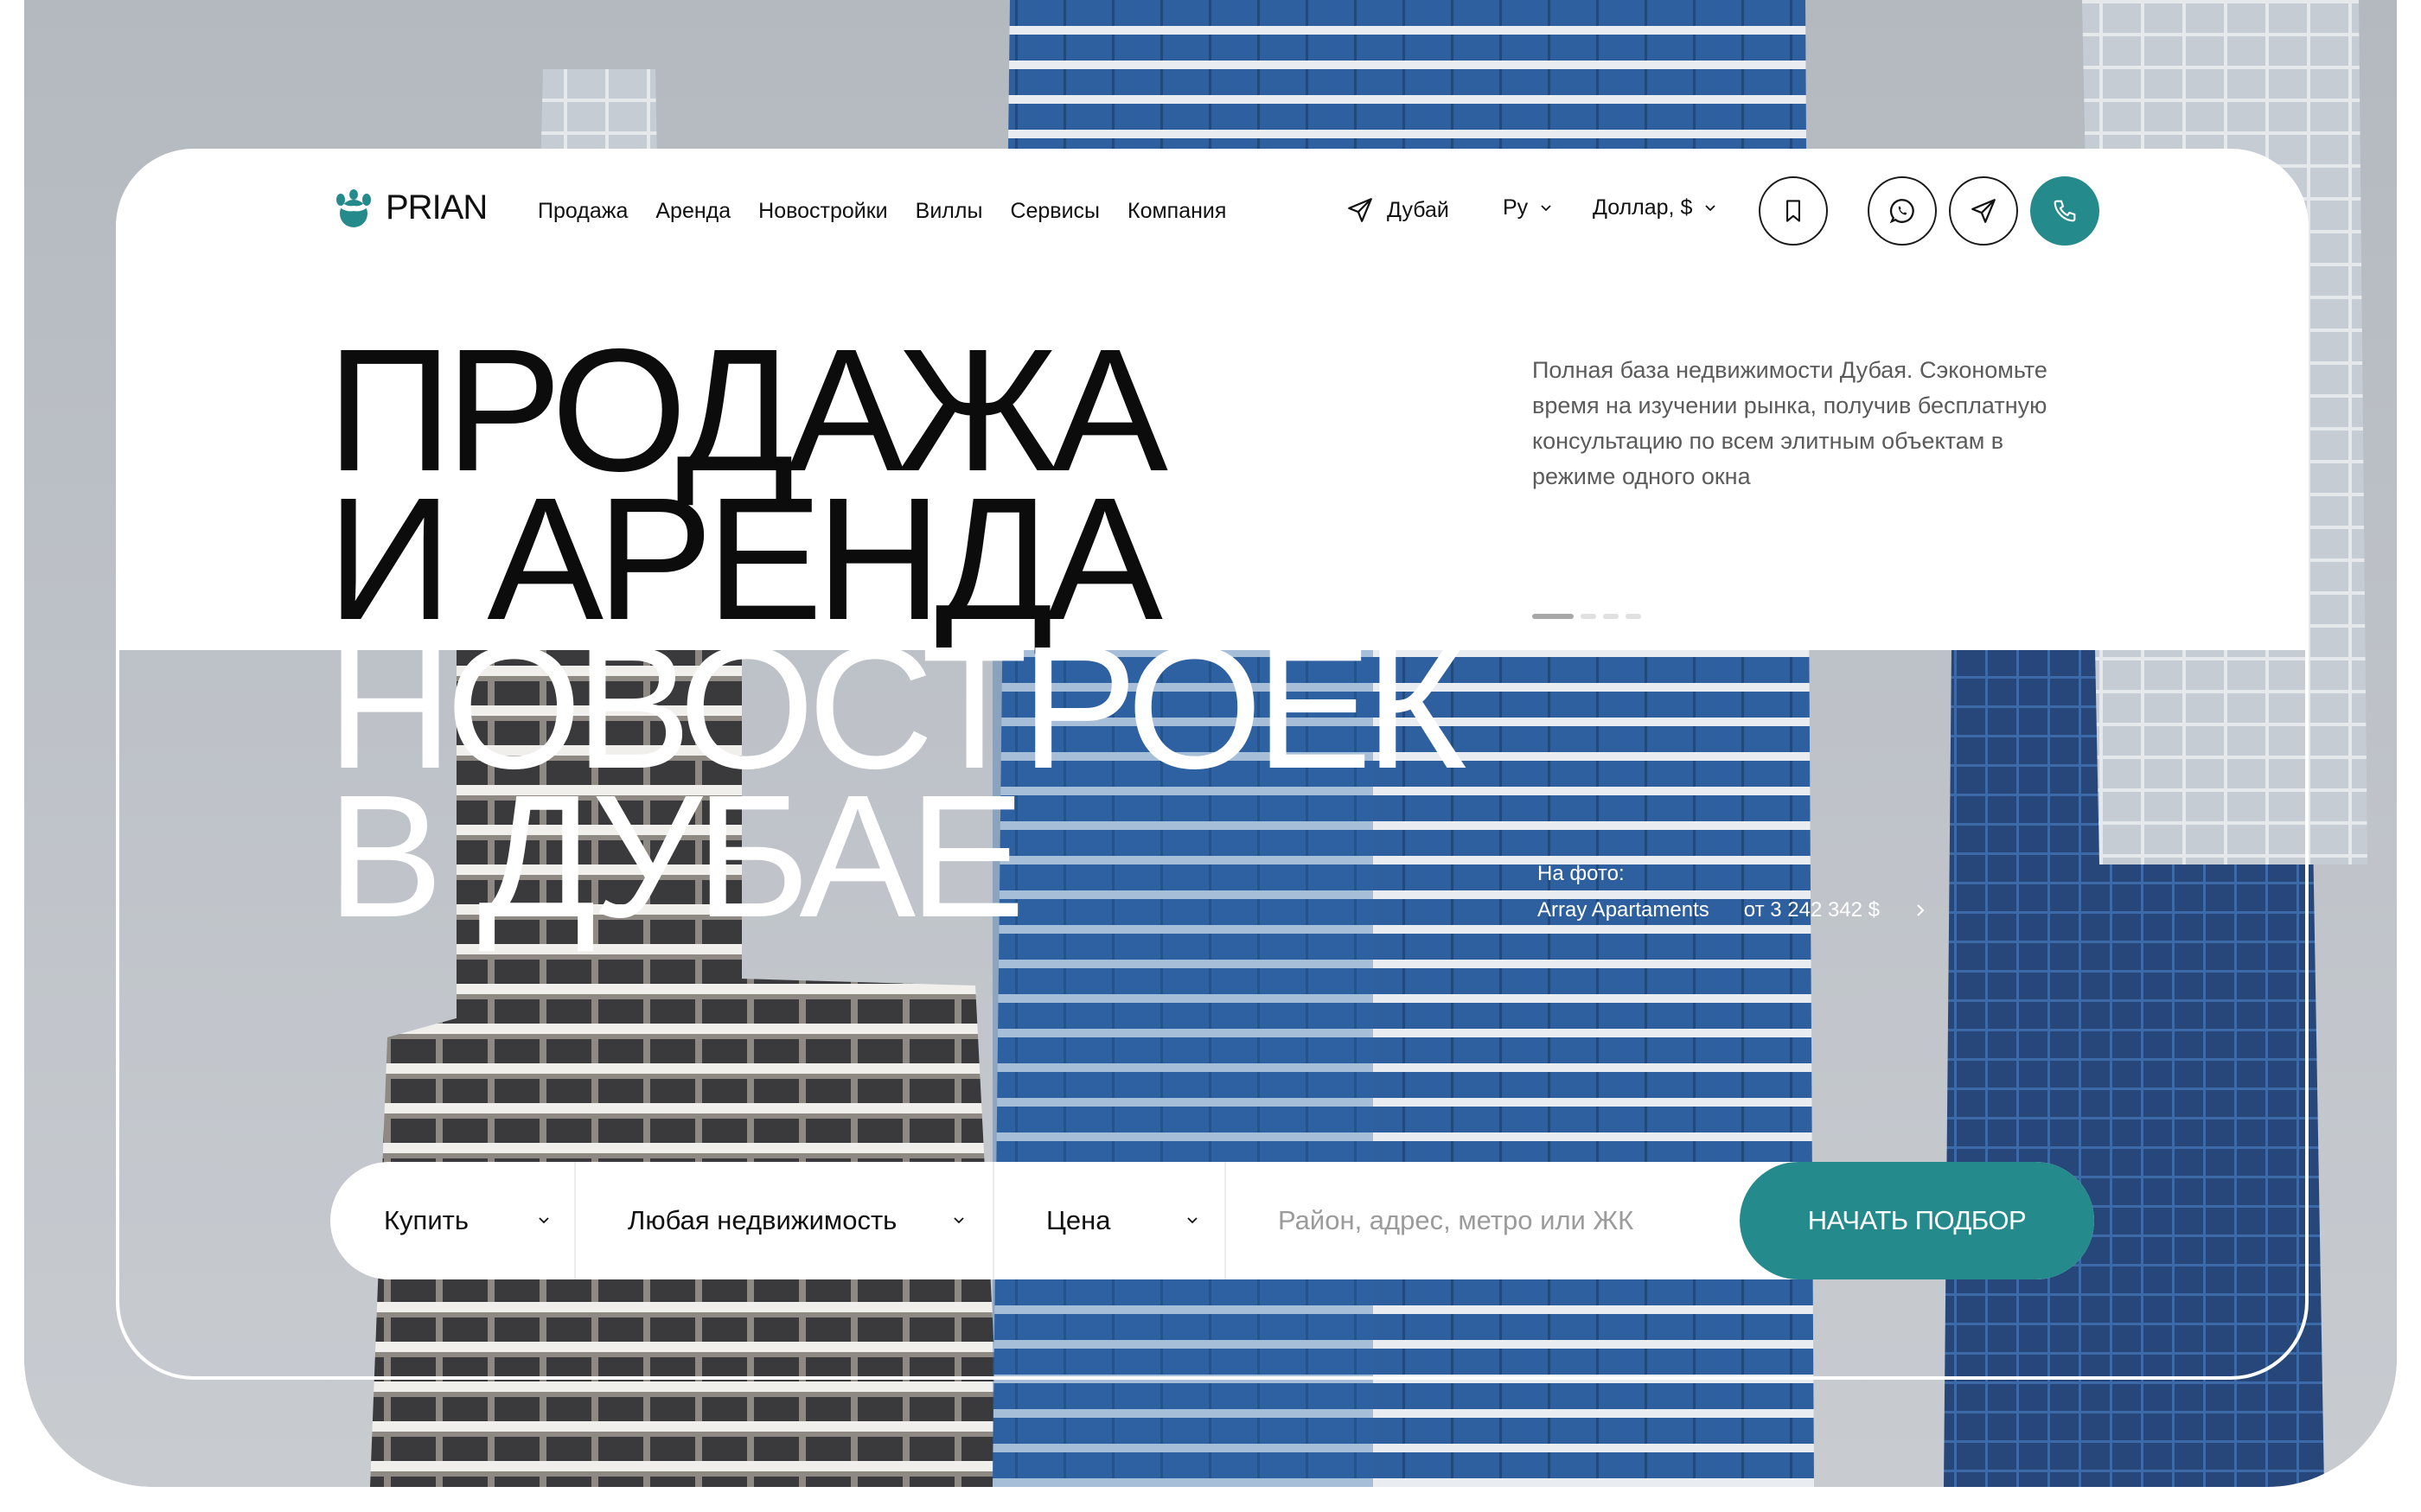 The width and height of the screenshot is (2421, 1512). I want to click on telegram-button, so click(1983, 211).